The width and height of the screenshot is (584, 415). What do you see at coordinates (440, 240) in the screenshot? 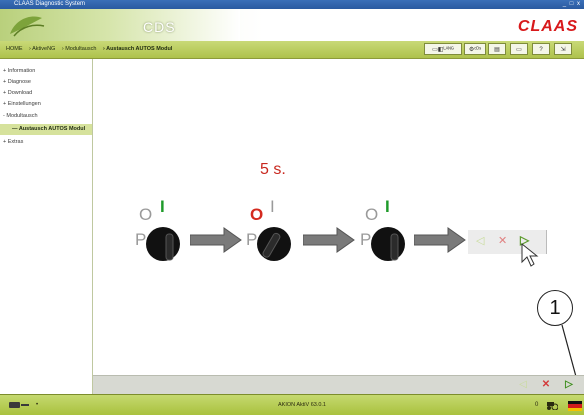
I see `arrow-3-icon` at bounding box center [440, 240].